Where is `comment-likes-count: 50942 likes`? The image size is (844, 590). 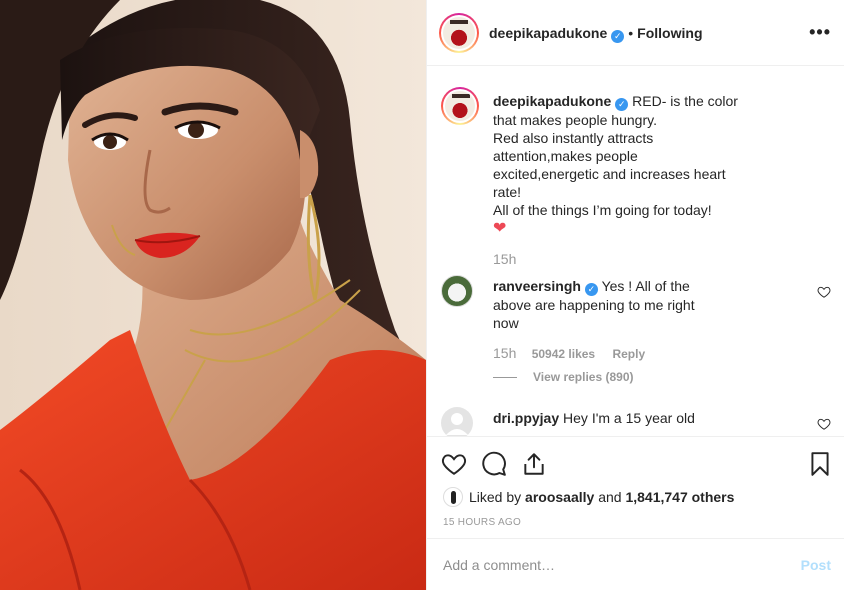
comment-likes-count: 50942 likes is located at coordinates (563, 354).